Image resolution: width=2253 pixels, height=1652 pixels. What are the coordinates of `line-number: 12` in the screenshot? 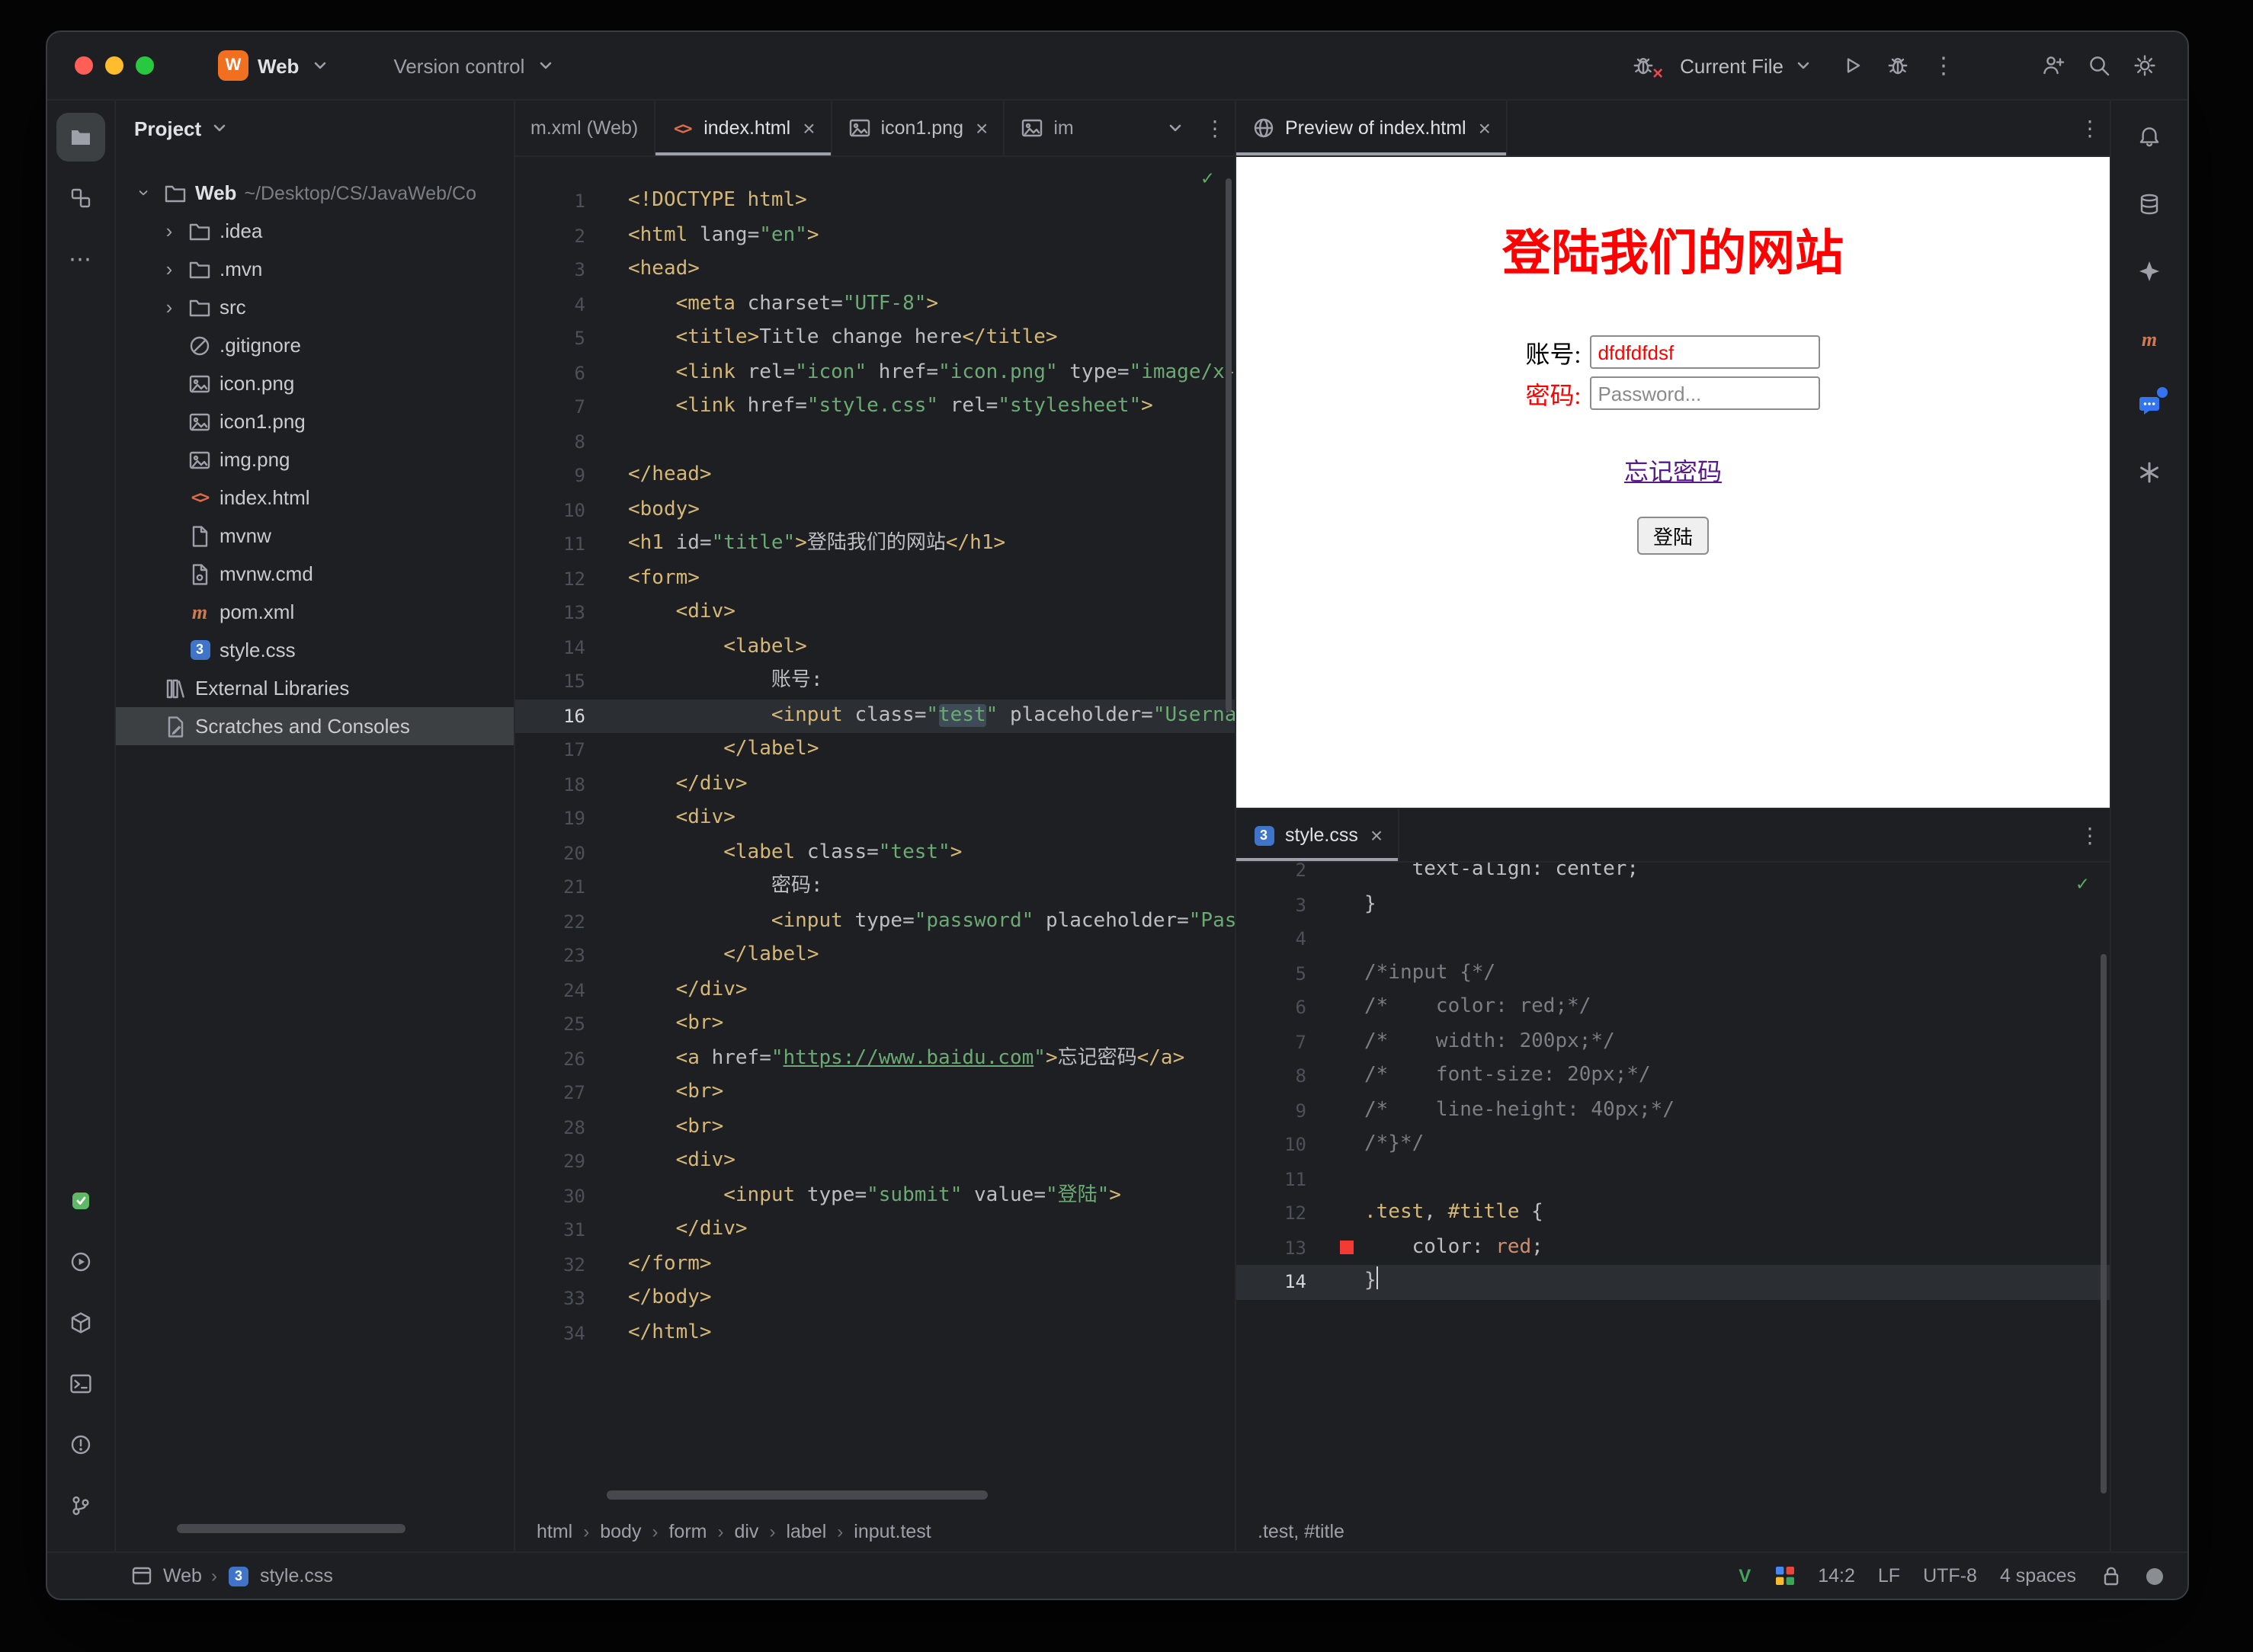 It's located at (564, 579).